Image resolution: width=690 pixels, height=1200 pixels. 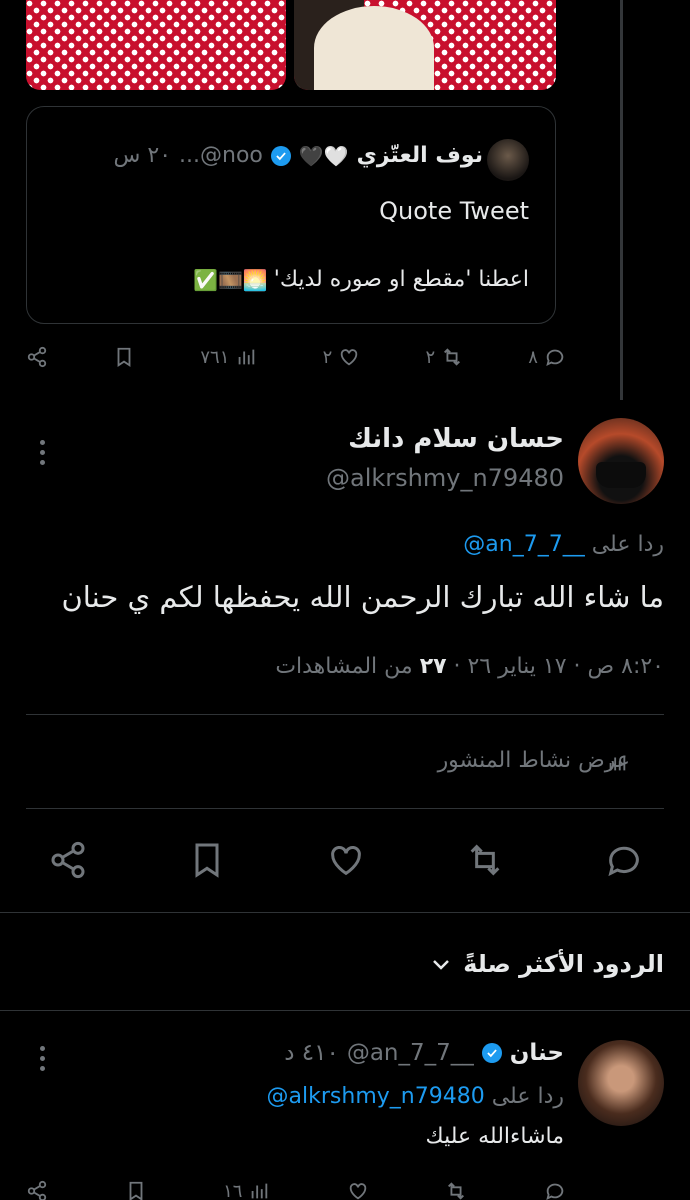 I want to click on views-button: ٧٦١, so click(x=228, y=357).